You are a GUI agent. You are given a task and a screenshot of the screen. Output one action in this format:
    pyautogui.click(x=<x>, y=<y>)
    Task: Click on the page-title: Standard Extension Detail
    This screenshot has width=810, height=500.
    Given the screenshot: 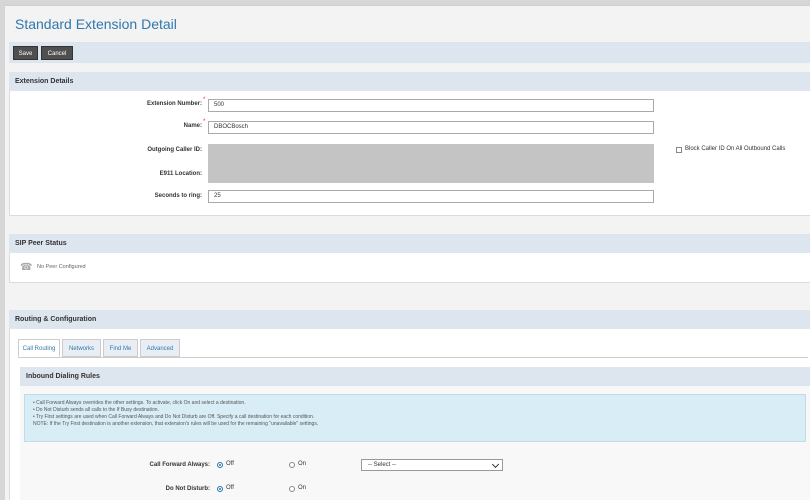 What is the action you would take?
    pyautogui.click(x=96, y=24)
    